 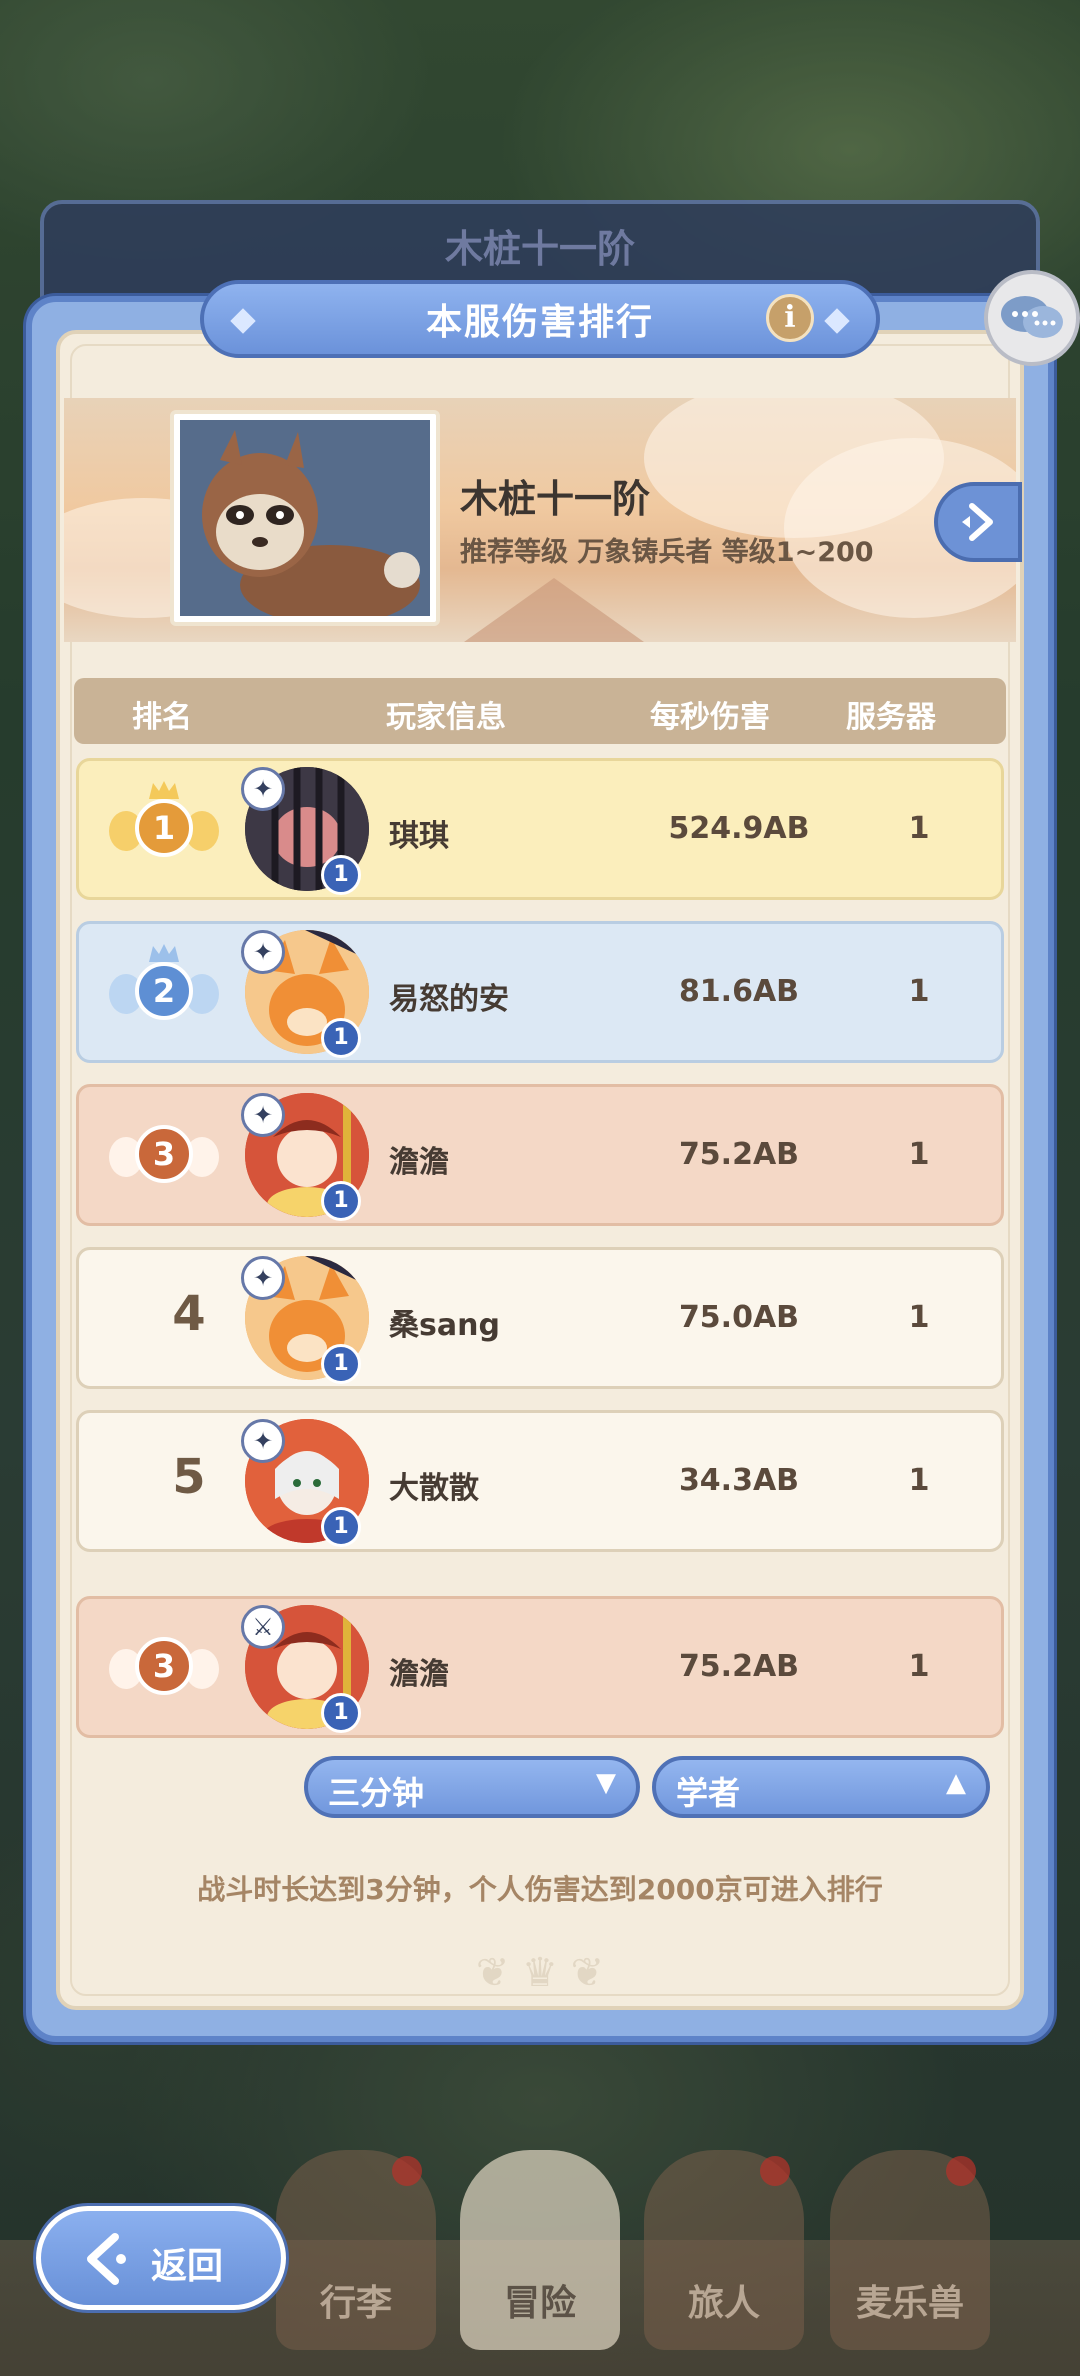 I want to click on back-arrow-icon, so click(x=106, y=2259).